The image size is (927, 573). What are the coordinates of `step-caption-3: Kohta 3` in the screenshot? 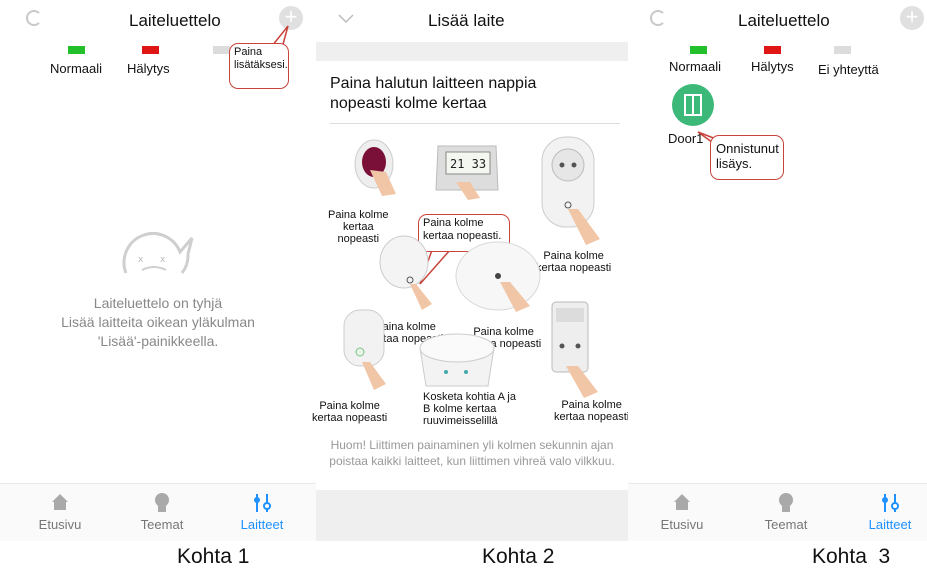 It's located at (851, 556).